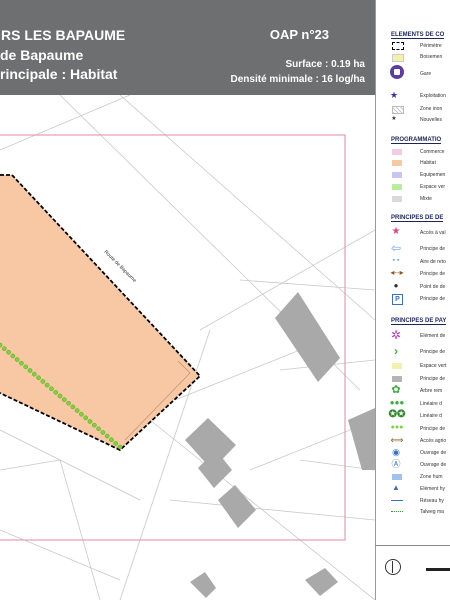  What do you see at coordinates (397, 379) in the screenshot?
I see `principe-swatch` at bounding box center [397, 379].